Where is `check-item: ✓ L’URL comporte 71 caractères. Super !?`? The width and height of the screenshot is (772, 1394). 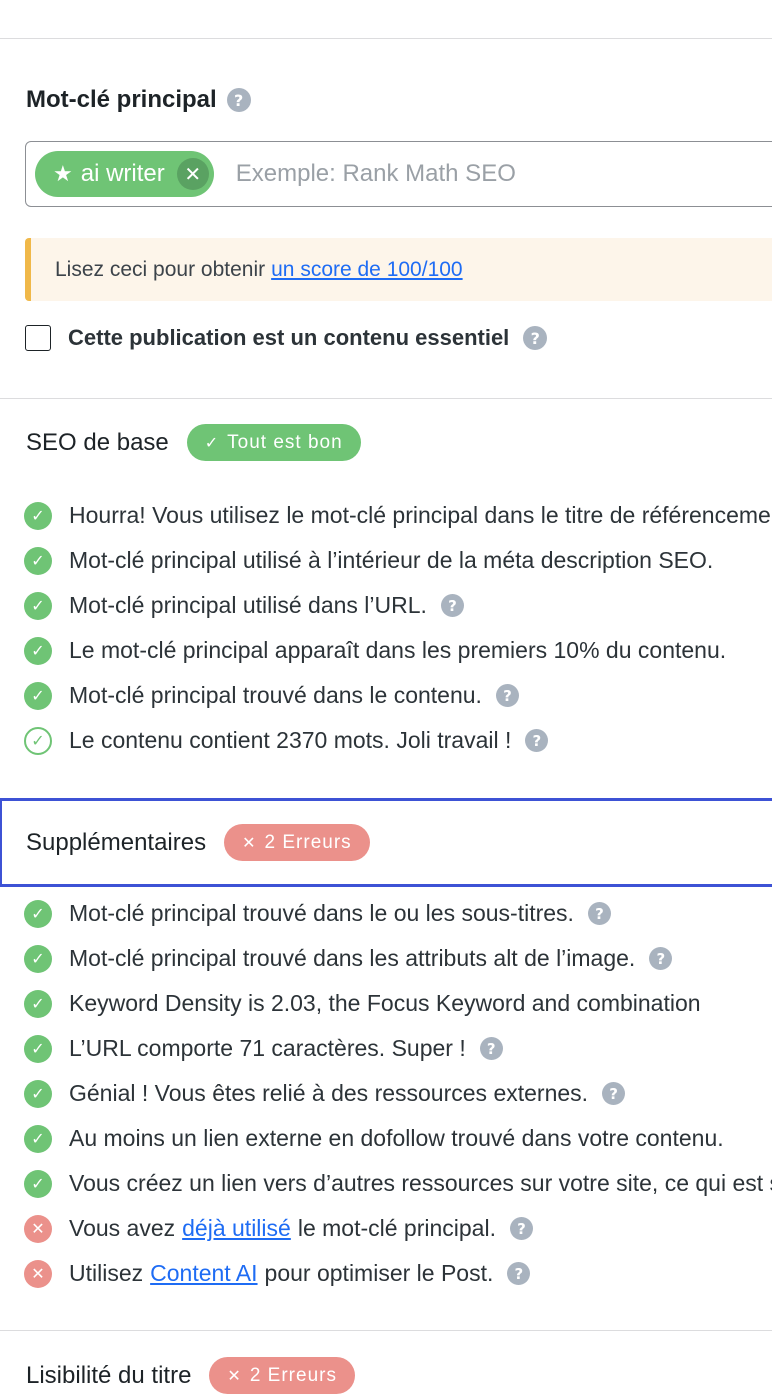
check-item: ✓ L’URL comporte 71 caractères. Super !? is located at coordinates (398, 1048).